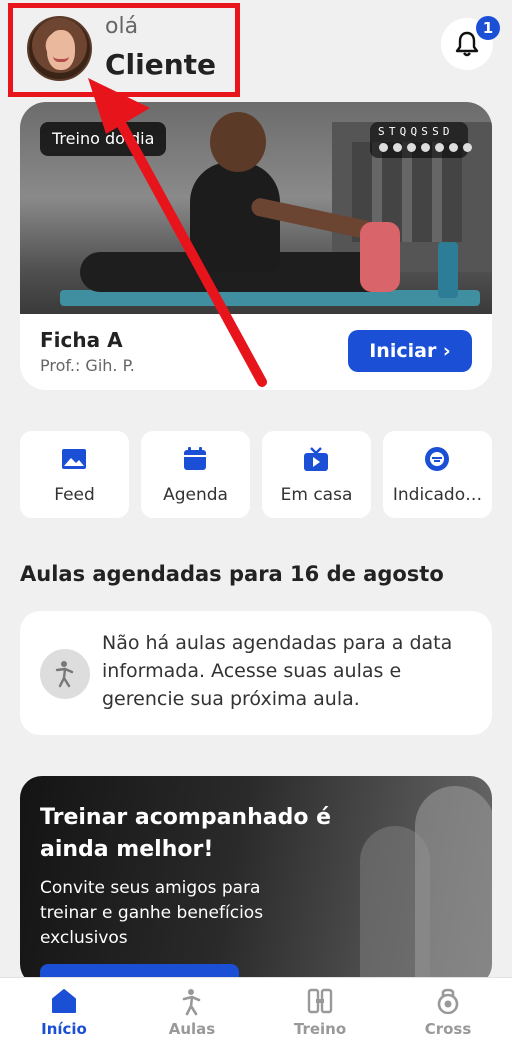 Image resolution: width=512 pixels, height=1042 pixels. What do you see at coordinates (425, 147) in the screenshot?
I see `week-days-dots` at bounding box center [425, 147].